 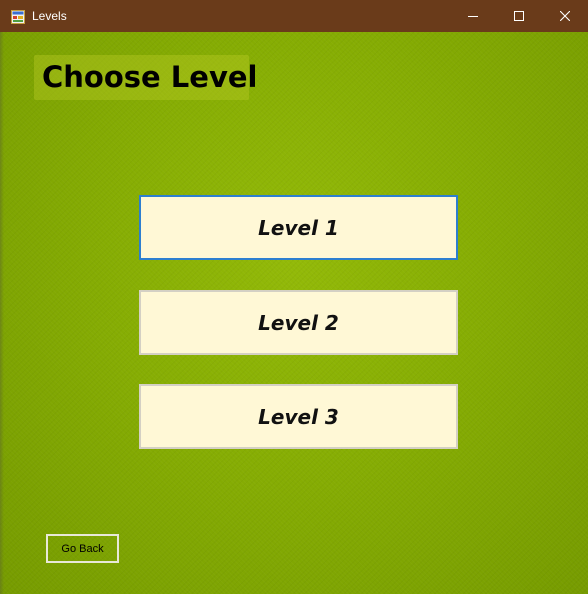 I want to click on maximize-icon, so click(x=519, y=16).